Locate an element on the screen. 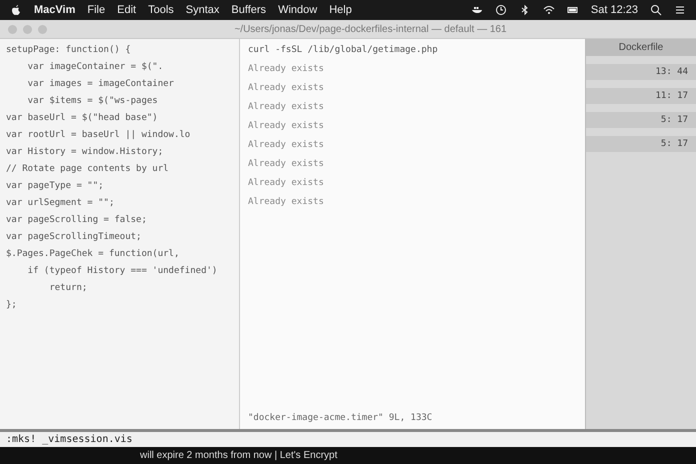  code-line: }; is located at coordinates (12, 305).